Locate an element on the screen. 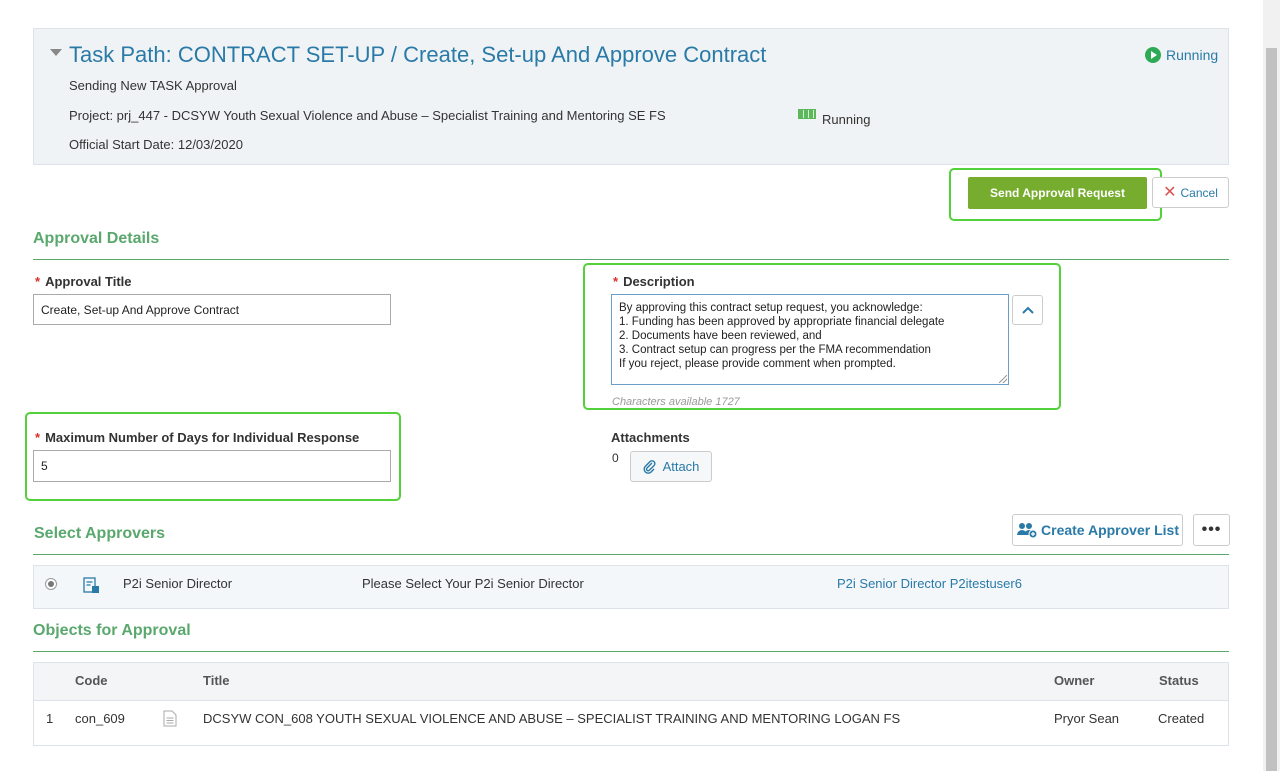  close-icon: ✕ is located at coordinates (1170, 192).